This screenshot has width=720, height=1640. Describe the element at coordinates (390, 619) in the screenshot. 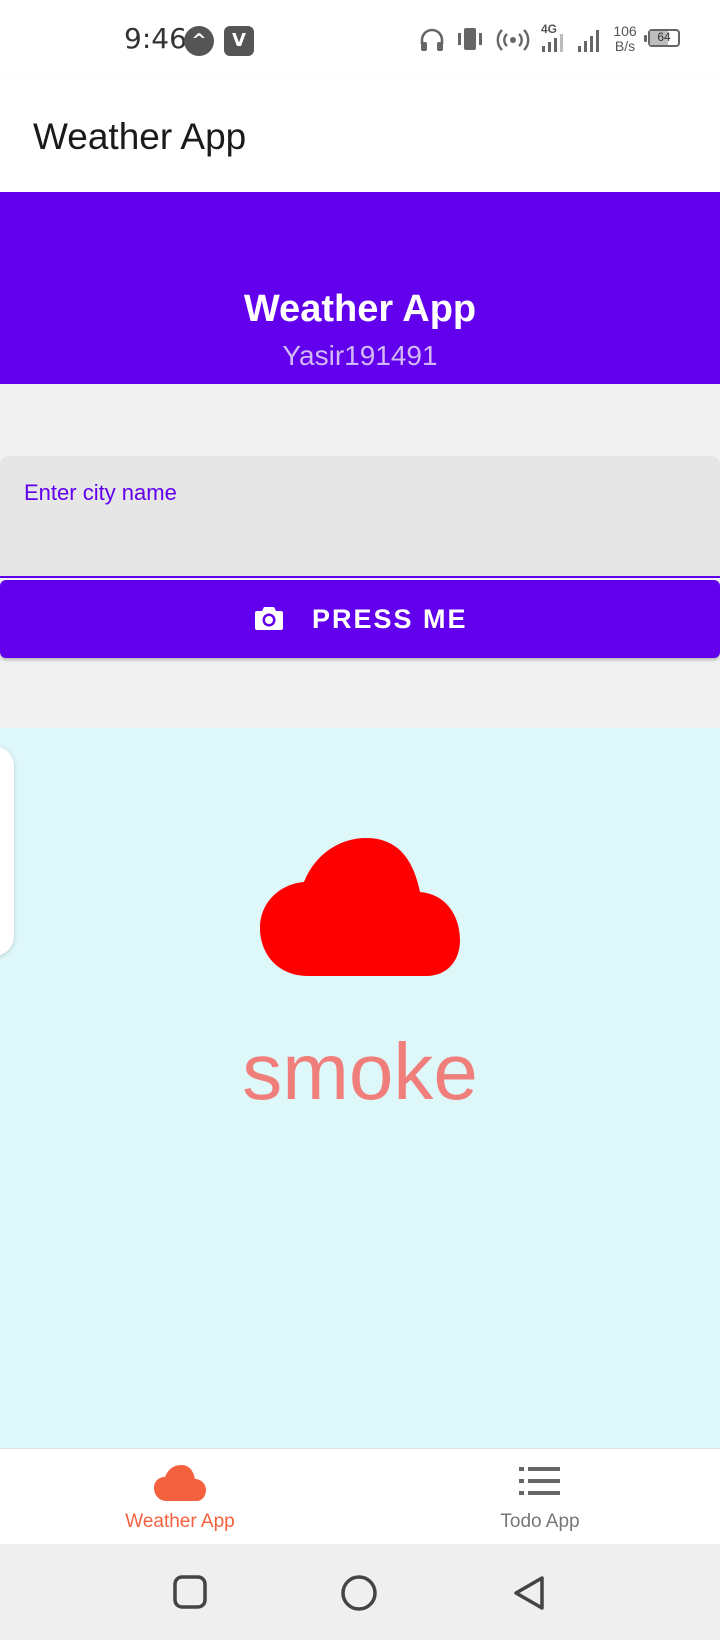

I see `press-me-label: PRESS ME` at that location.